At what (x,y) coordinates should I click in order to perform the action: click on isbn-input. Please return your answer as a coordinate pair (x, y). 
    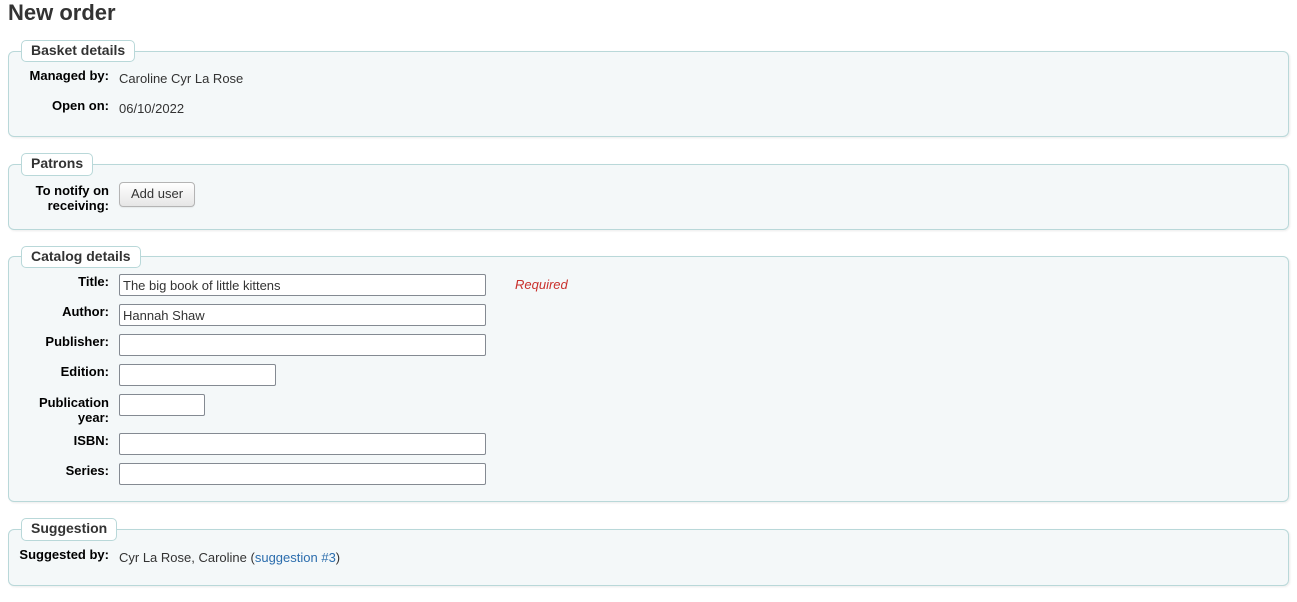
    Looking at the image, I should click on (302, 444).